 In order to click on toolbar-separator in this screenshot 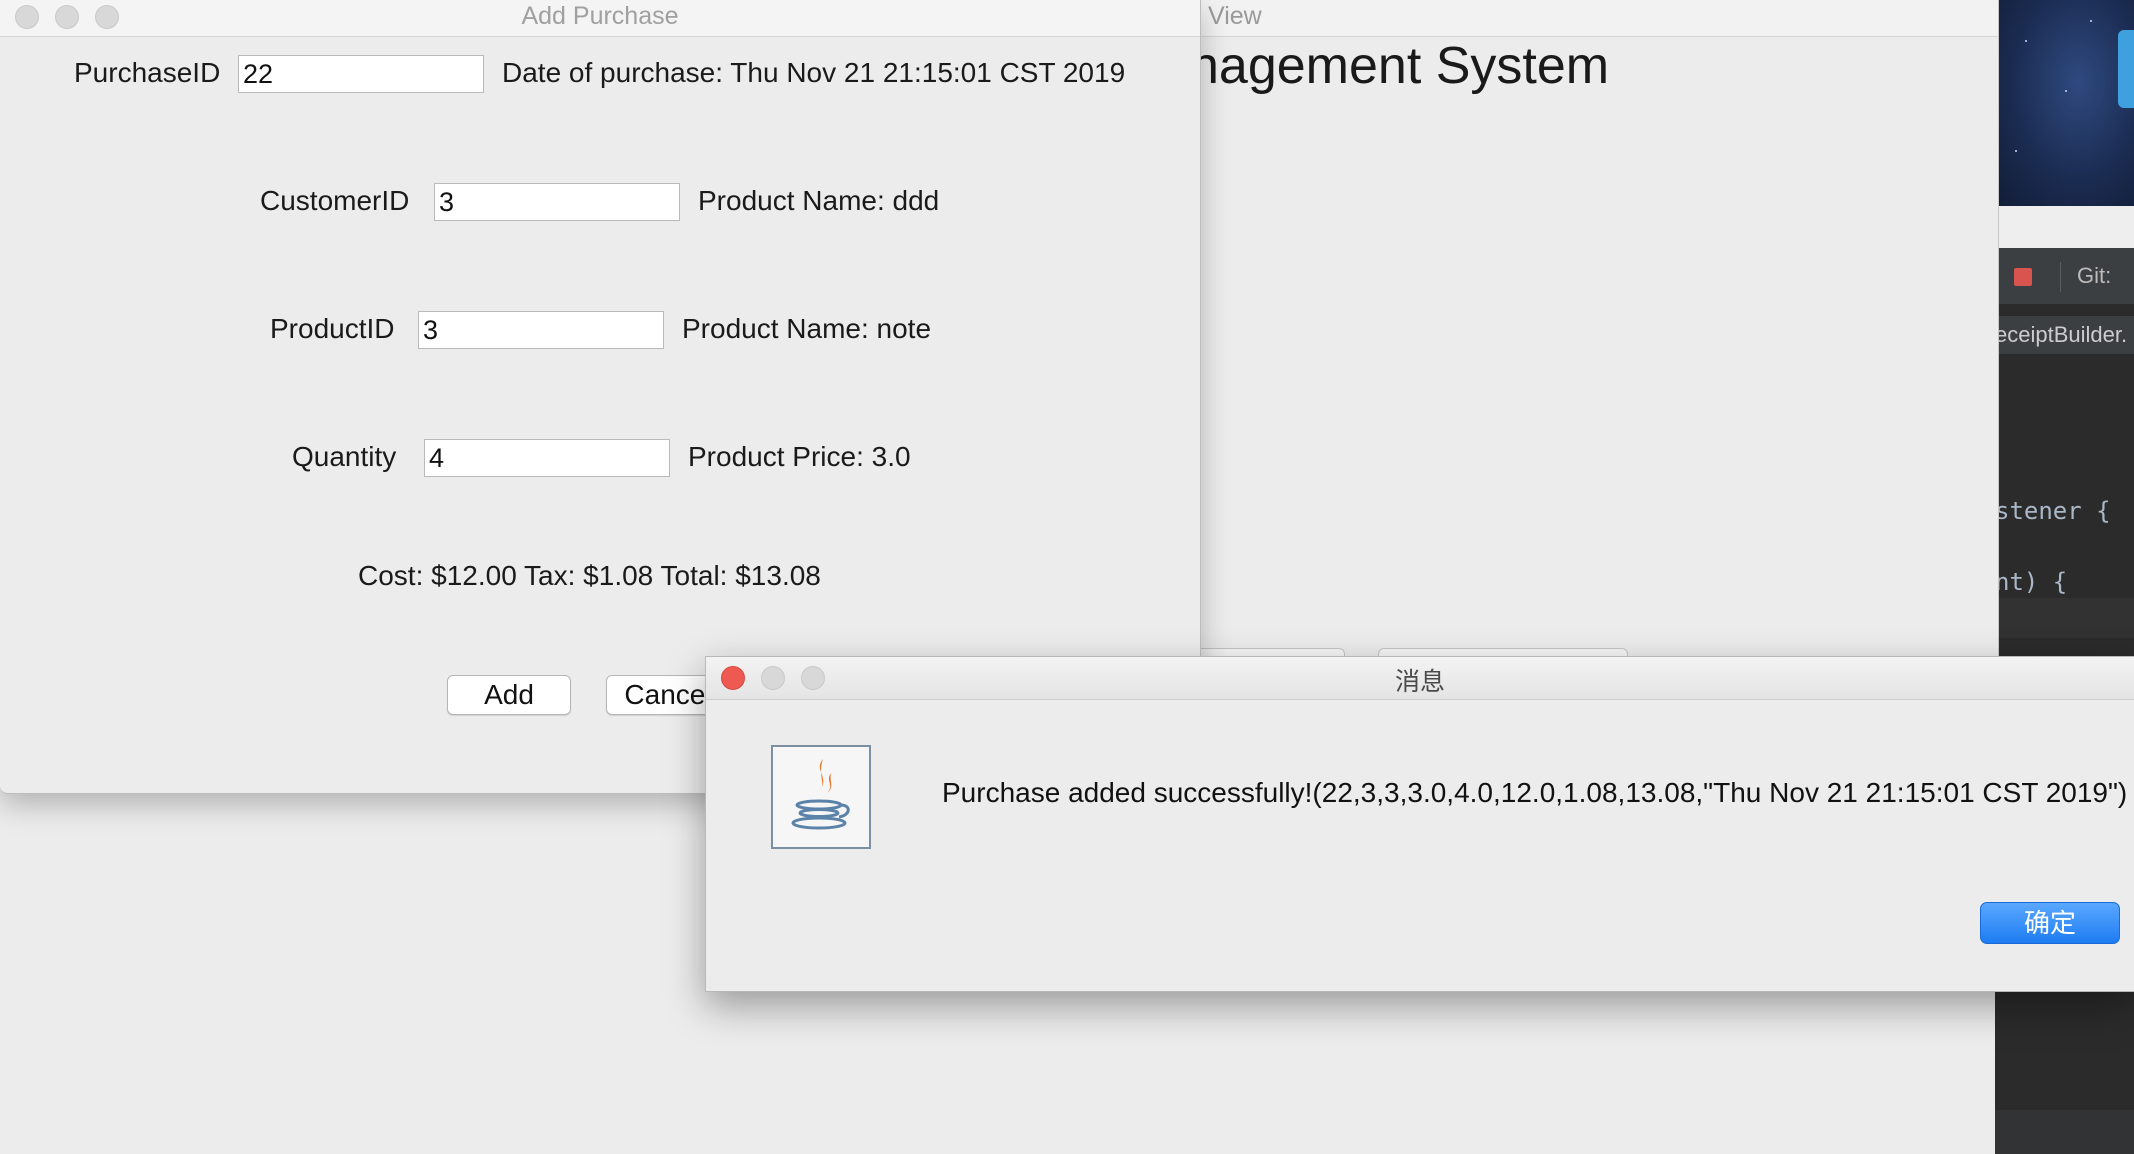, I will do `click(2060, 277)`.